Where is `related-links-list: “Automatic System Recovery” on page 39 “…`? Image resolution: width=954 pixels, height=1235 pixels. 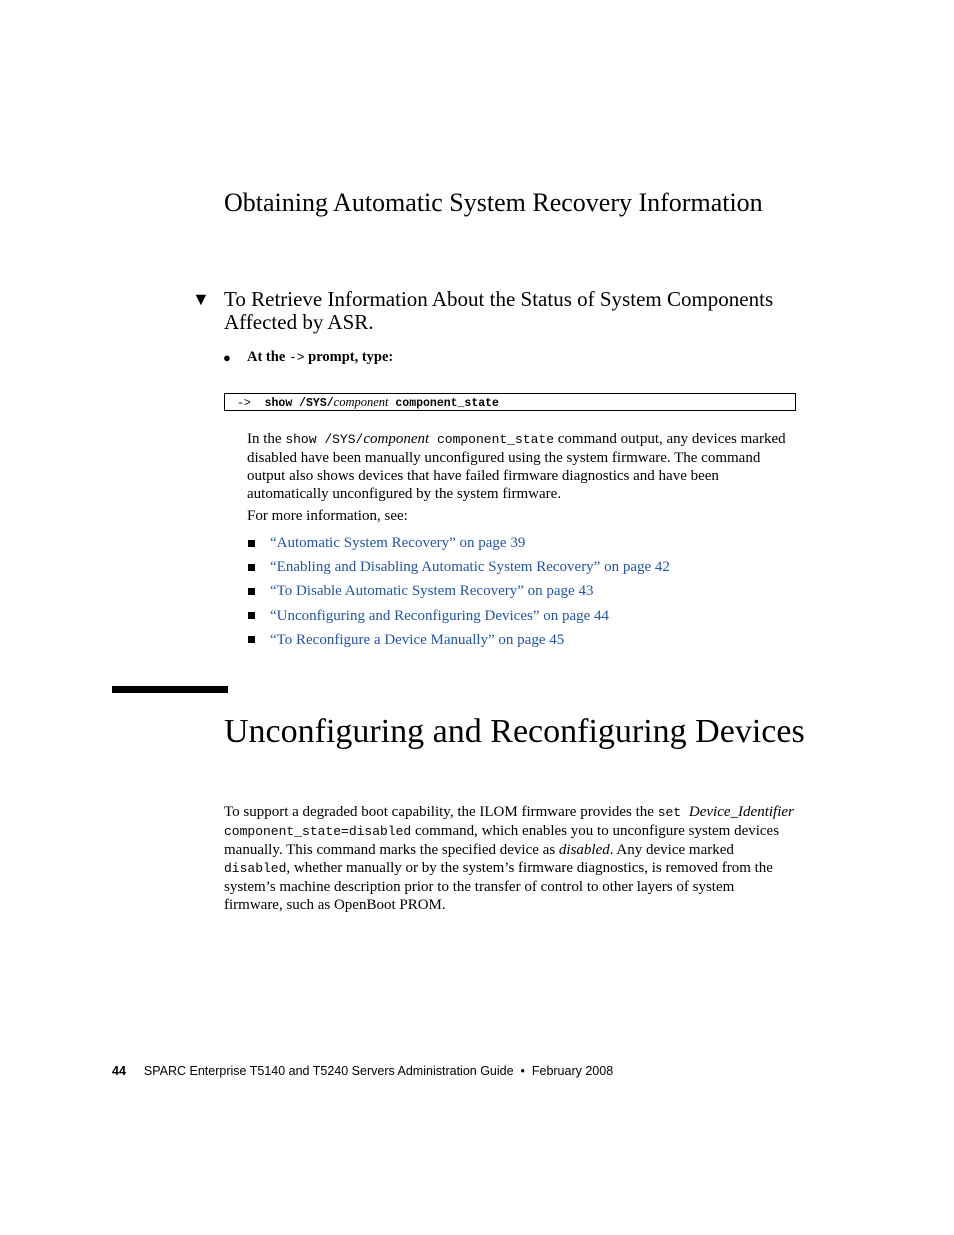 related-links-list: “Automatic System Recovery” on page 39 “… is located at coordinates (458, 591).